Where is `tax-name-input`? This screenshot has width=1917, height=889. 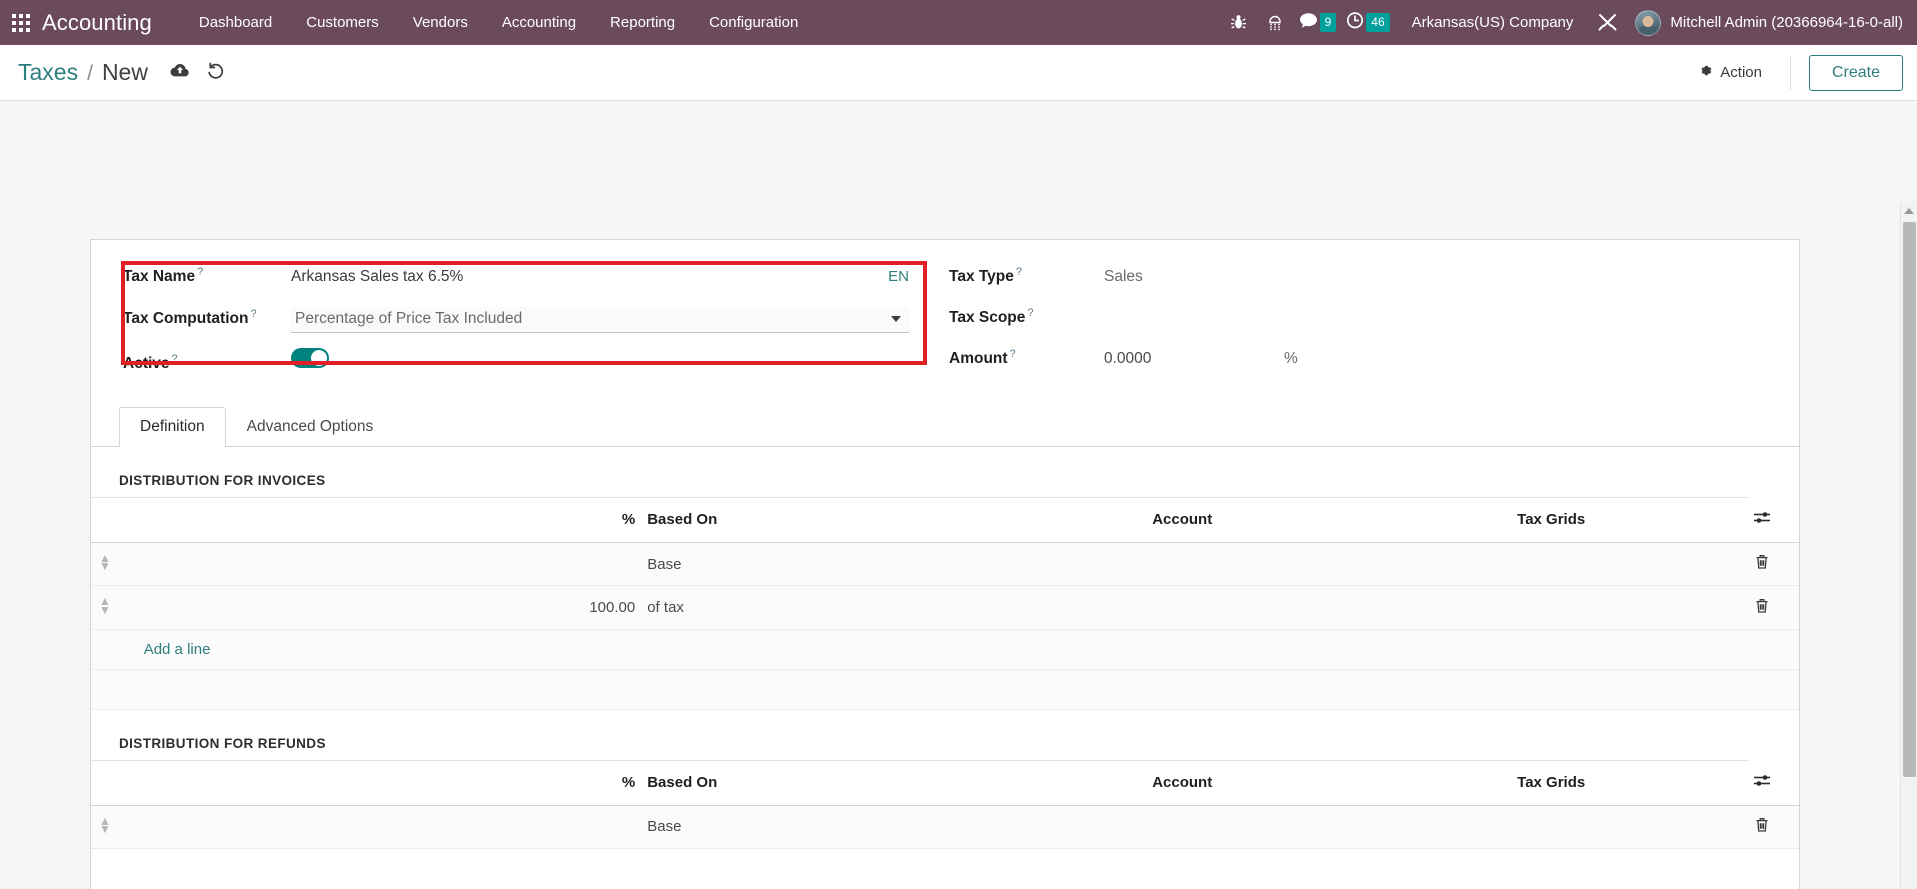 tax-name-input is located at coordinates (585, 277).